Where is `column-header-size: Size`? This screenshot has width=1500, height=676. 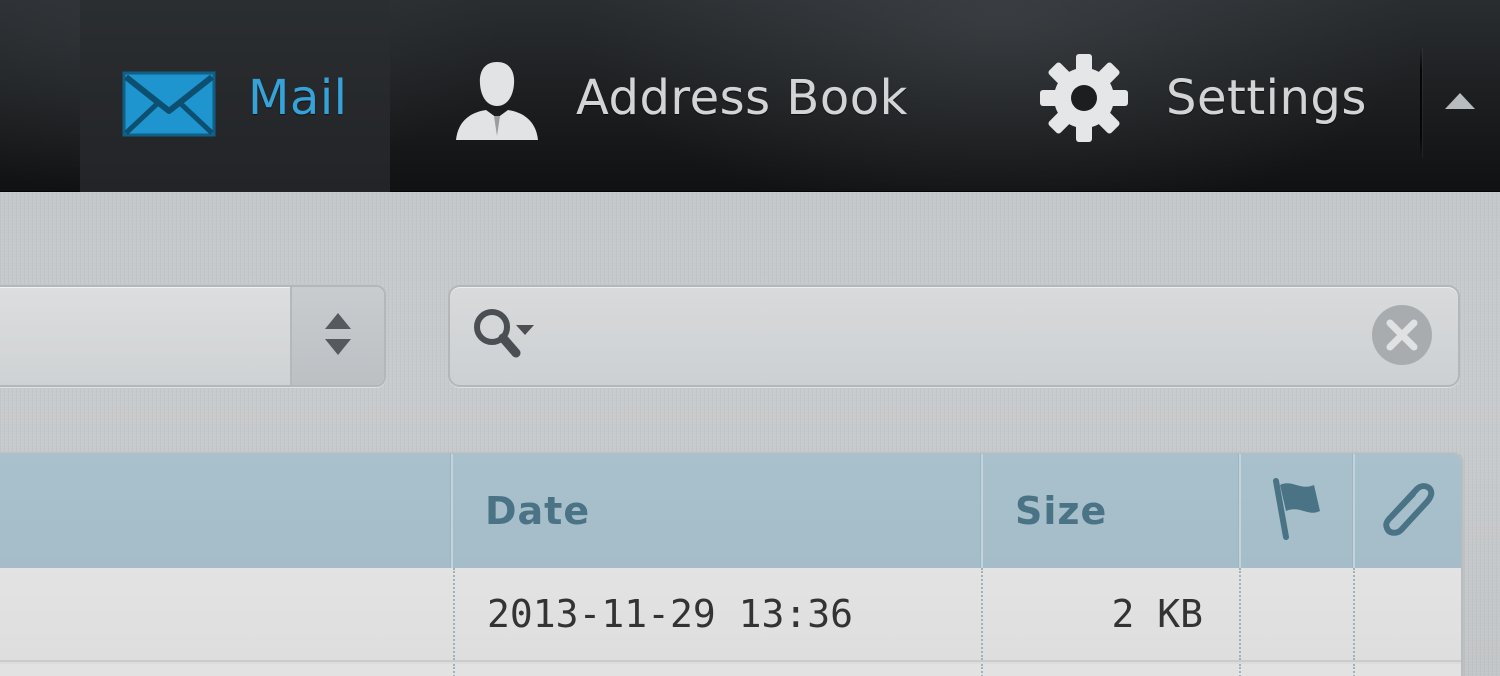
column-header-size: Size is located at coordinates (1111, 511).